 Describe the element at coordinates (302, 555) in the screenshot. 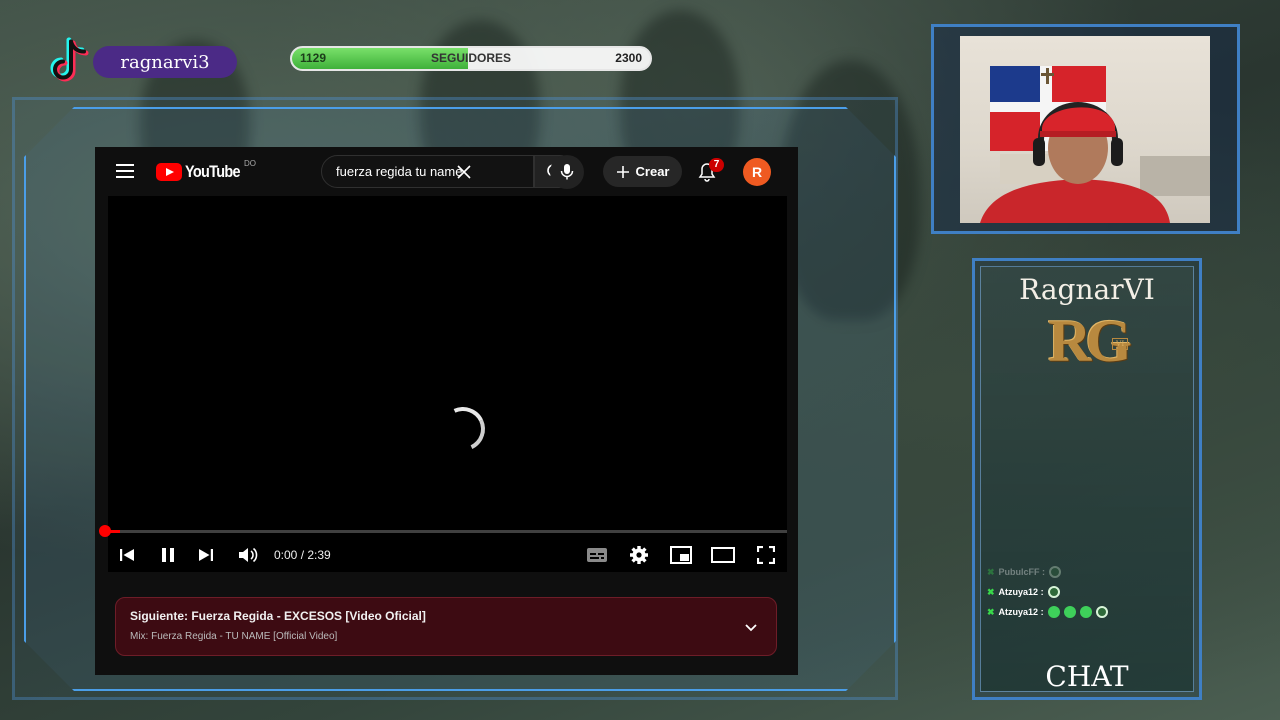

I see `video-time-display: 0:00 / 2:39` at that location.